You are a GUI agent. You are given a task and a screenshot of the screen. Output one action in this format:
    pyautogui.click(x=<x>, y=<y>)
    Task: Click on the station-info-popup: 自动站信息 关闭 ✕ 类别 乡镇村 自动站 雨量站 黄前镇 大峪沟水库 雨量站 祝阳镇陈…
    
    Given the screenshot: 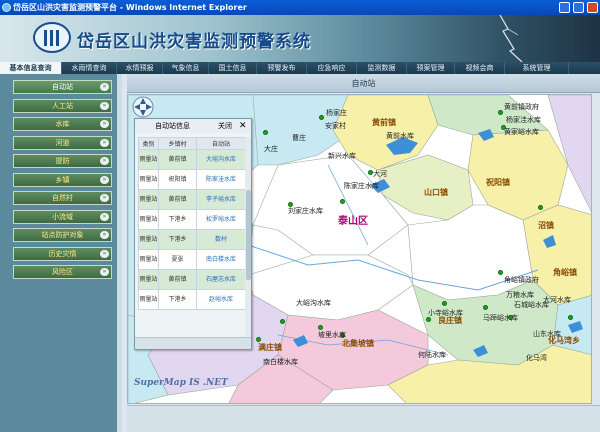 What is the action you would take?
    pyautogui.click(x=193, y=234)
    